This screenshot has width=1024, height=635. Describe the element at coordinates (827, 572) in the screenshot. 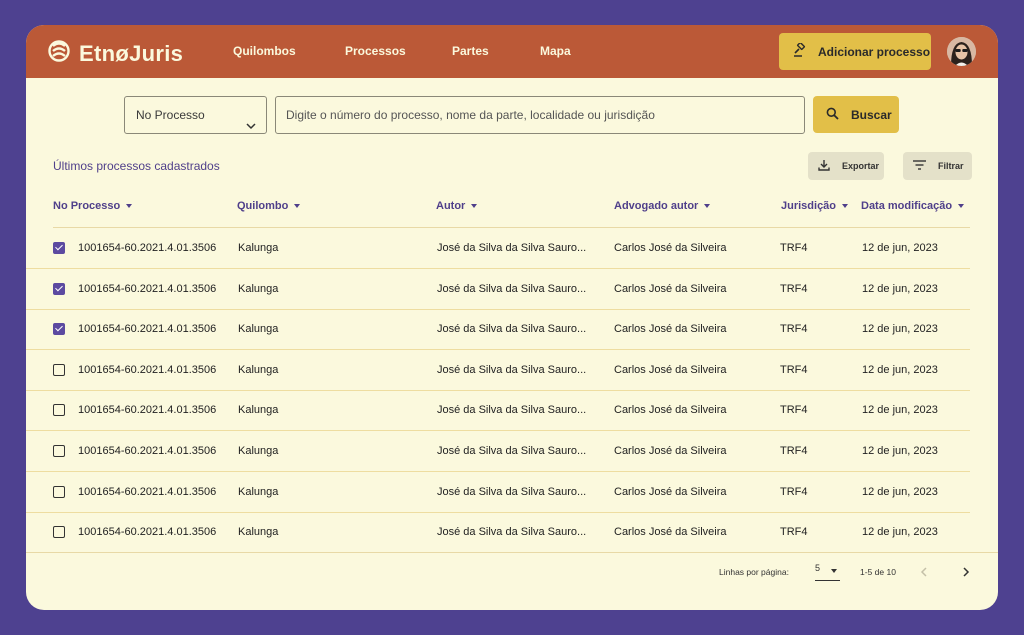

I see `rows-per-page-select: 5` at that location.